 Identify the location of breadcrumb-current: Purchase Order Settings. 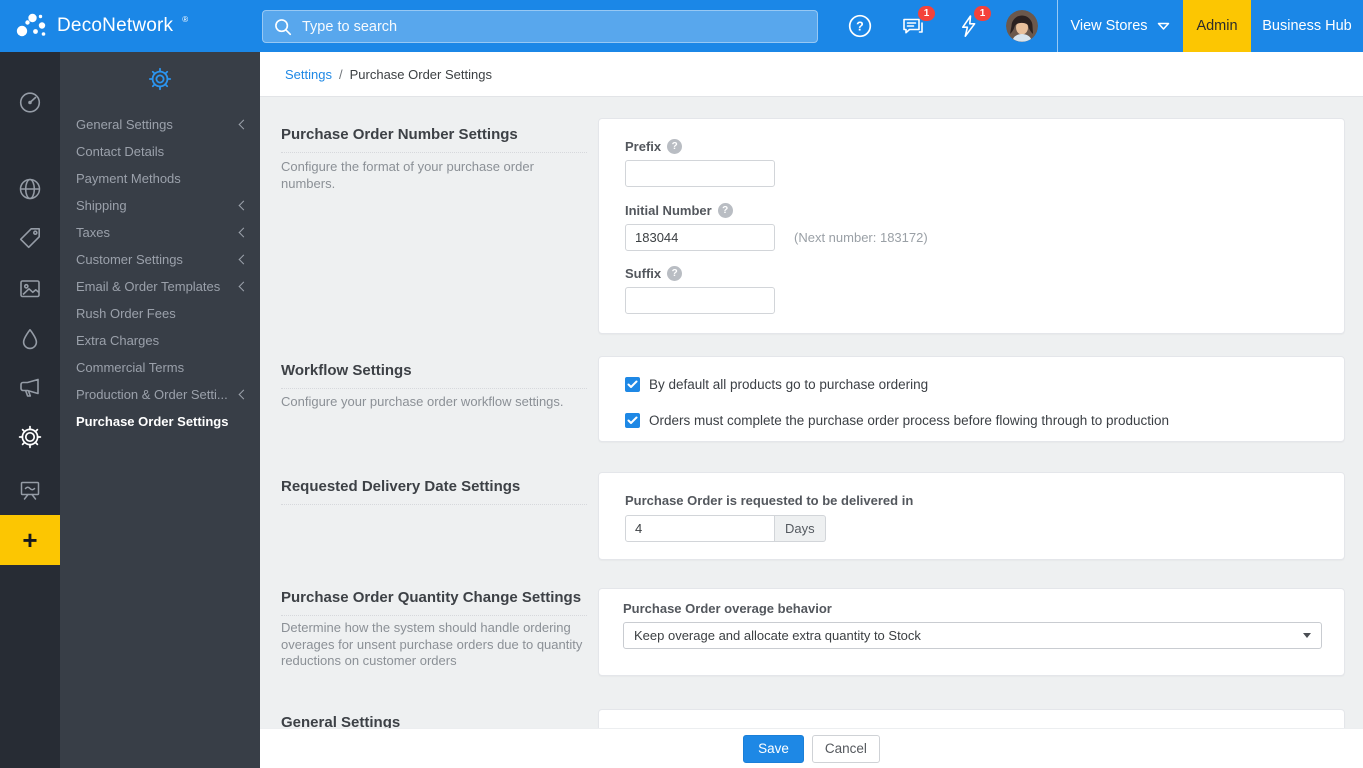
(420, 74).